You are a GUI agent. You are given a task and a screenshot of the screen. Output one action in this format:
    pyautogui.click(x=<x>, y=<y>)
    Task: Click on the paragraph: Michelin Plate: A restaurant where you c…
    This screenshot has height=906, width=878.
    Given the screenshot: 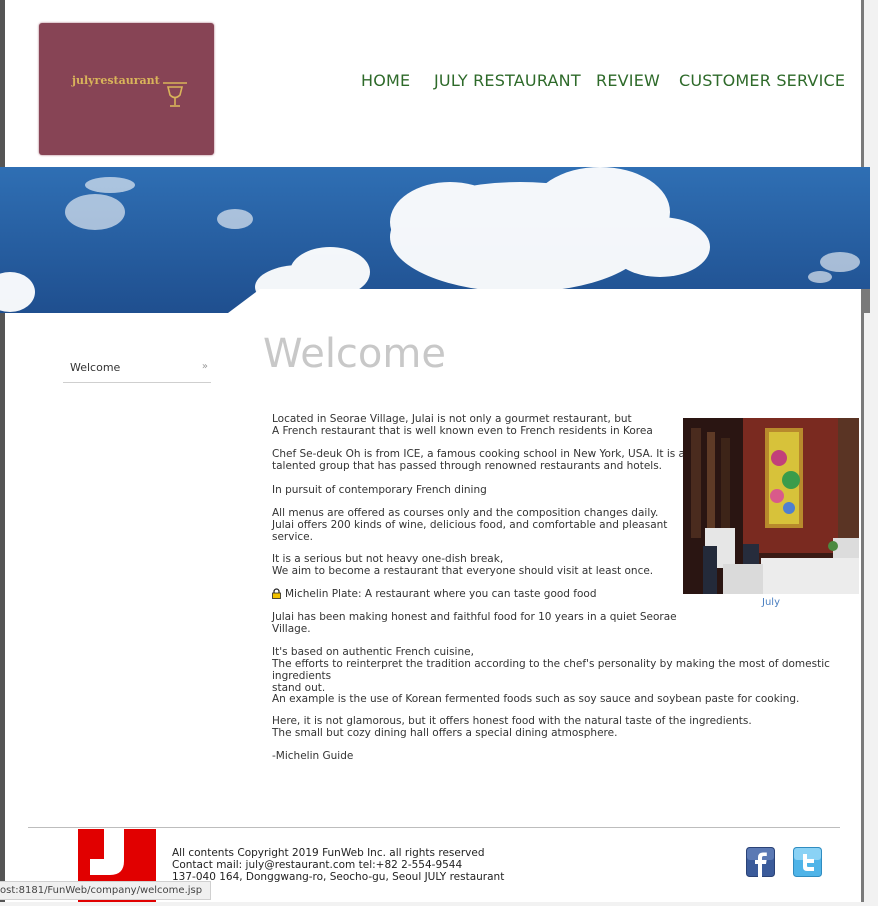 What is the action you would take?
    pyautogui.click(x=441, y=594)
    